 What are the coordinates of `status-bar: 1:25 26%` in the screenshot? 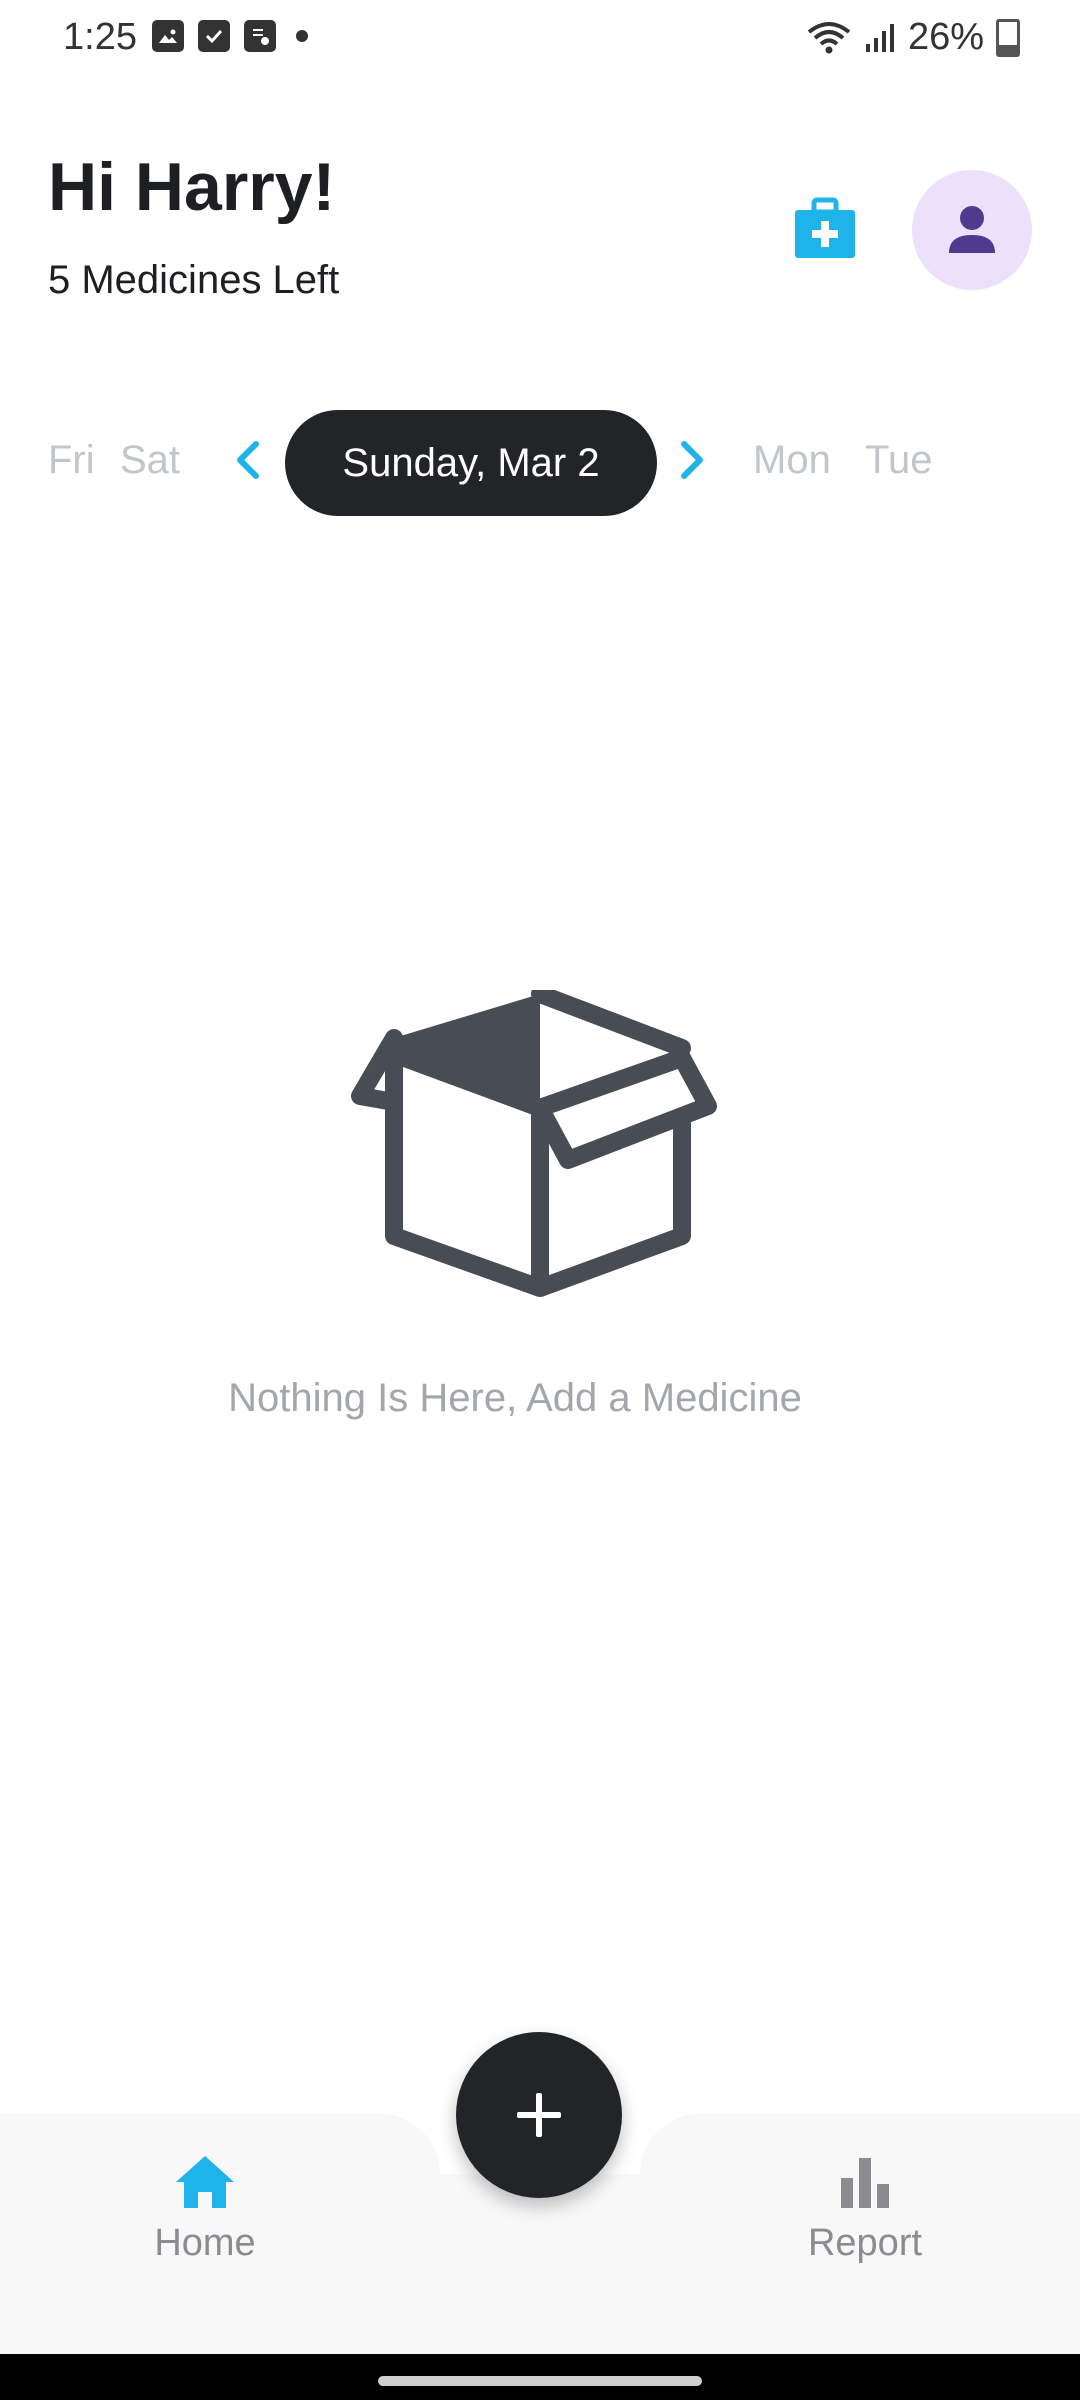 It's located at (540, 40).